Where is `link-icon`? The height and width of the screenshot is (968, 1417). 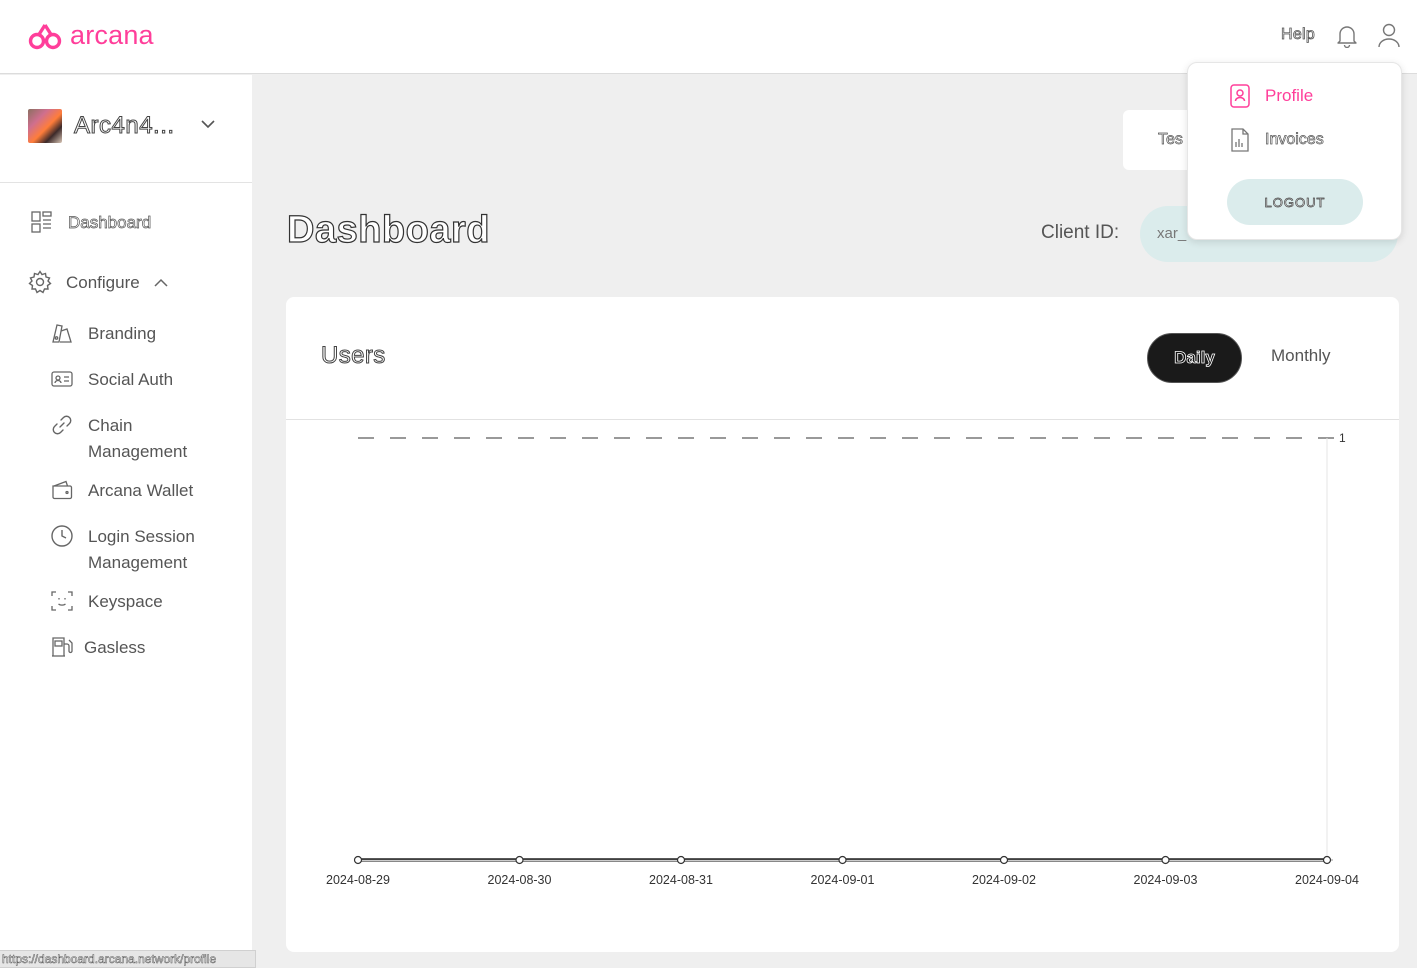
link-icon is located at coordinates (62, 425).